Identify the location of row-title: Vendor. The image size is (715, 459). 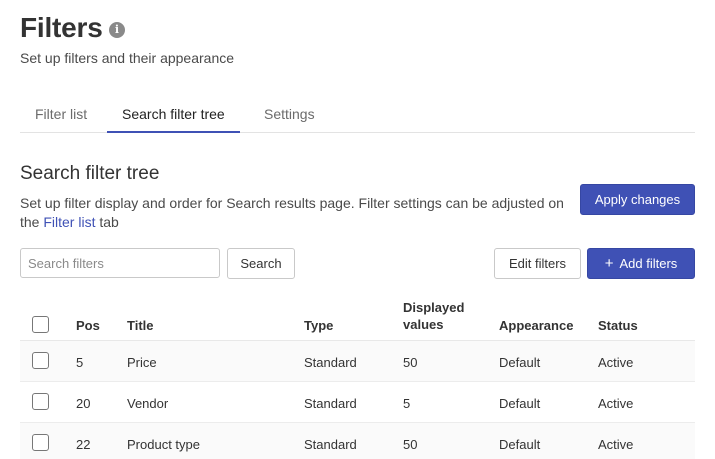
(147, 403).